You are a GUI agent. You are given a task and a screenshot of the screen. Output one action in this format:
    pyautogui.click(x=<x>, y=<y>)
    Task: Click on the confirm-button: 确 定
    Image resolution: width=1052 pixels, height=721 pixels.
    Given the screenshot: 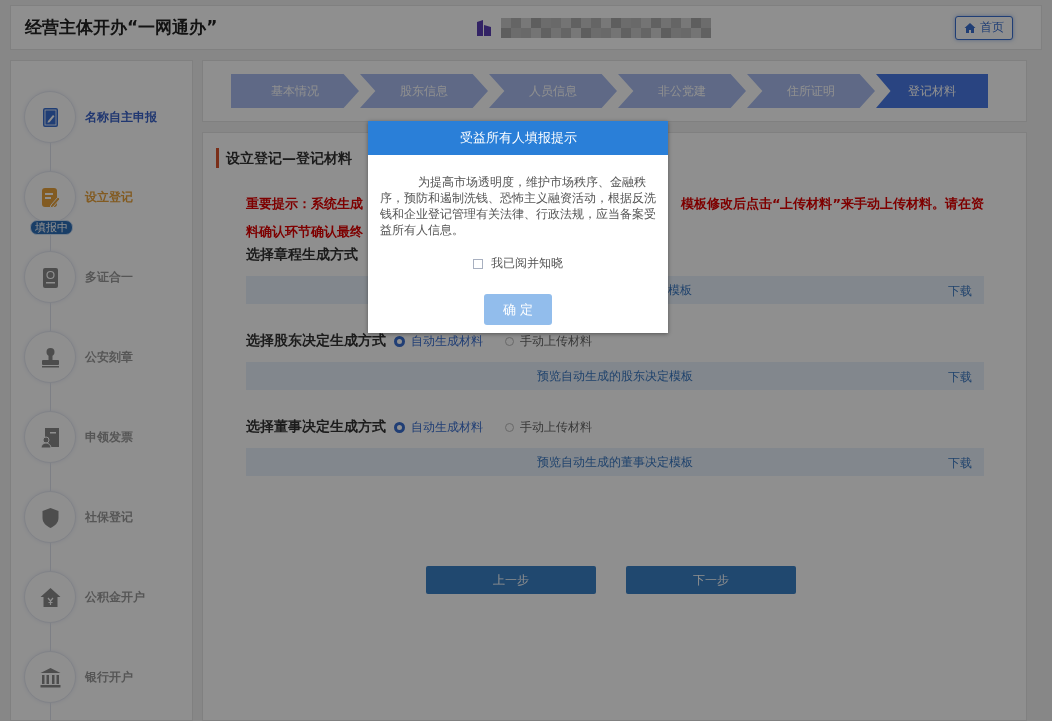 What is the action you would take?
    pyautogui.click(x=518, y=309)
    